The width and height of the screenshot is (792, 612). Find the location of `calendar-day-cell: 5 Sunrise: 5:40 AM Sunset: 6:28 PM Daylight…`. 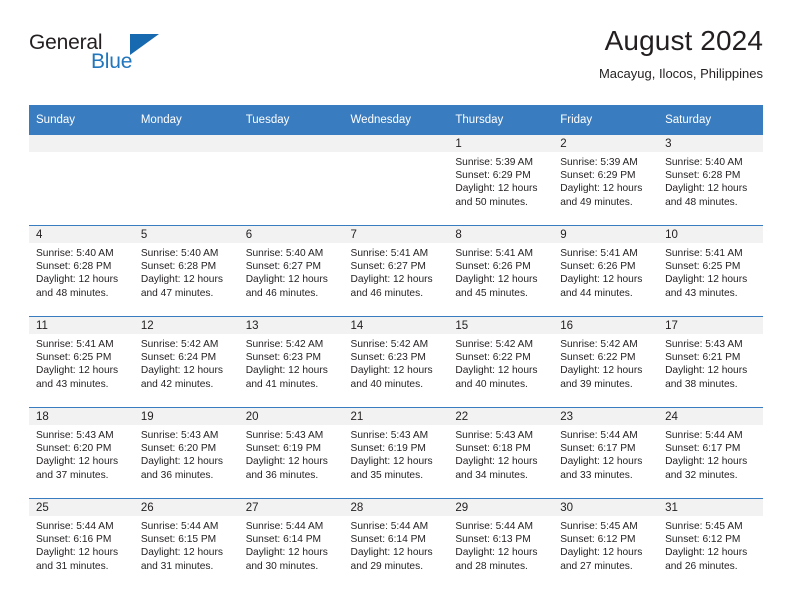

calendar-day-cell: 5 Sunrise: 5:40 AM Sunset: 6:28 PM Daylight… is located at coordinates (186, 271).